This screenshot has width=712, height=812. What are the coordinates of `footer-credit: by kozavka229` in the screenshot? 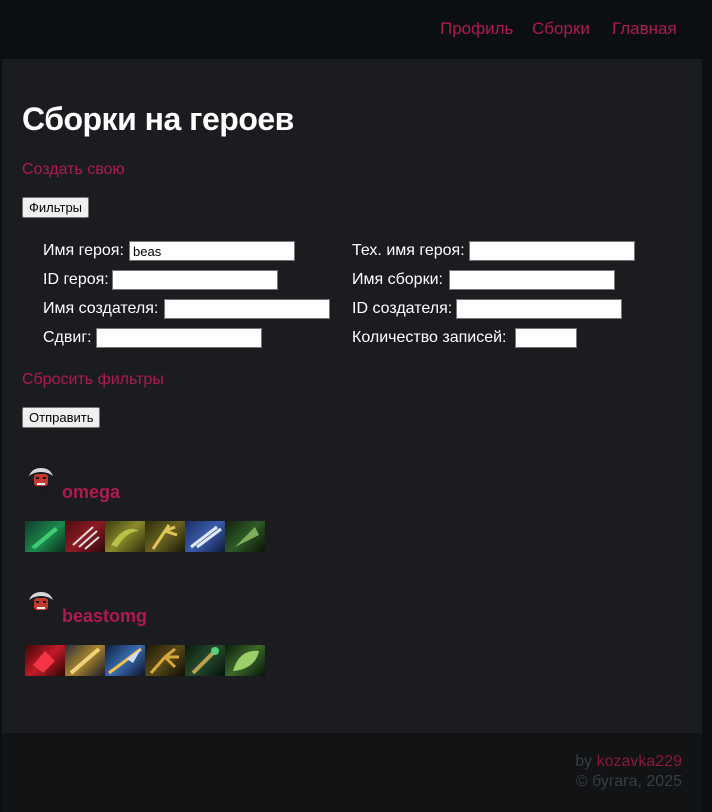 It's located at (628, 762).